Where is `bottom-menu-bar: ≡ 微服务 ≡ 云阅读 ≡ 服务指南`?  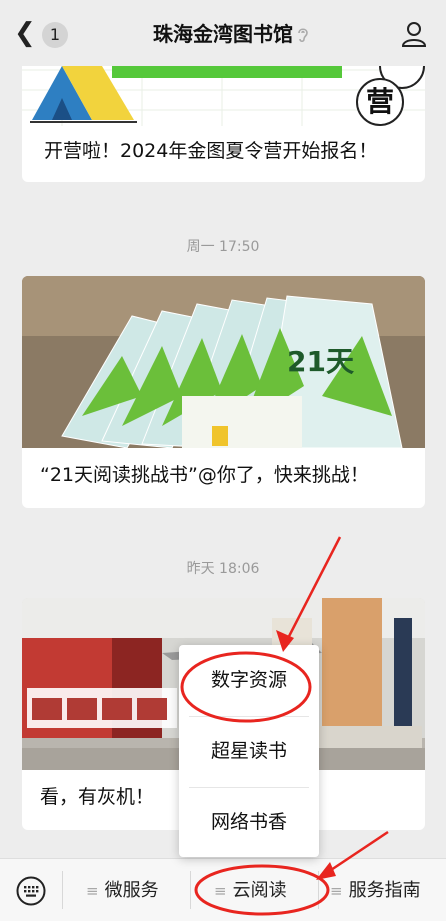
bottom-menu-bar: ≡ 微服务 ≡ 云阅读 ≡ 服务指南 is located at coordinates (223, 889).